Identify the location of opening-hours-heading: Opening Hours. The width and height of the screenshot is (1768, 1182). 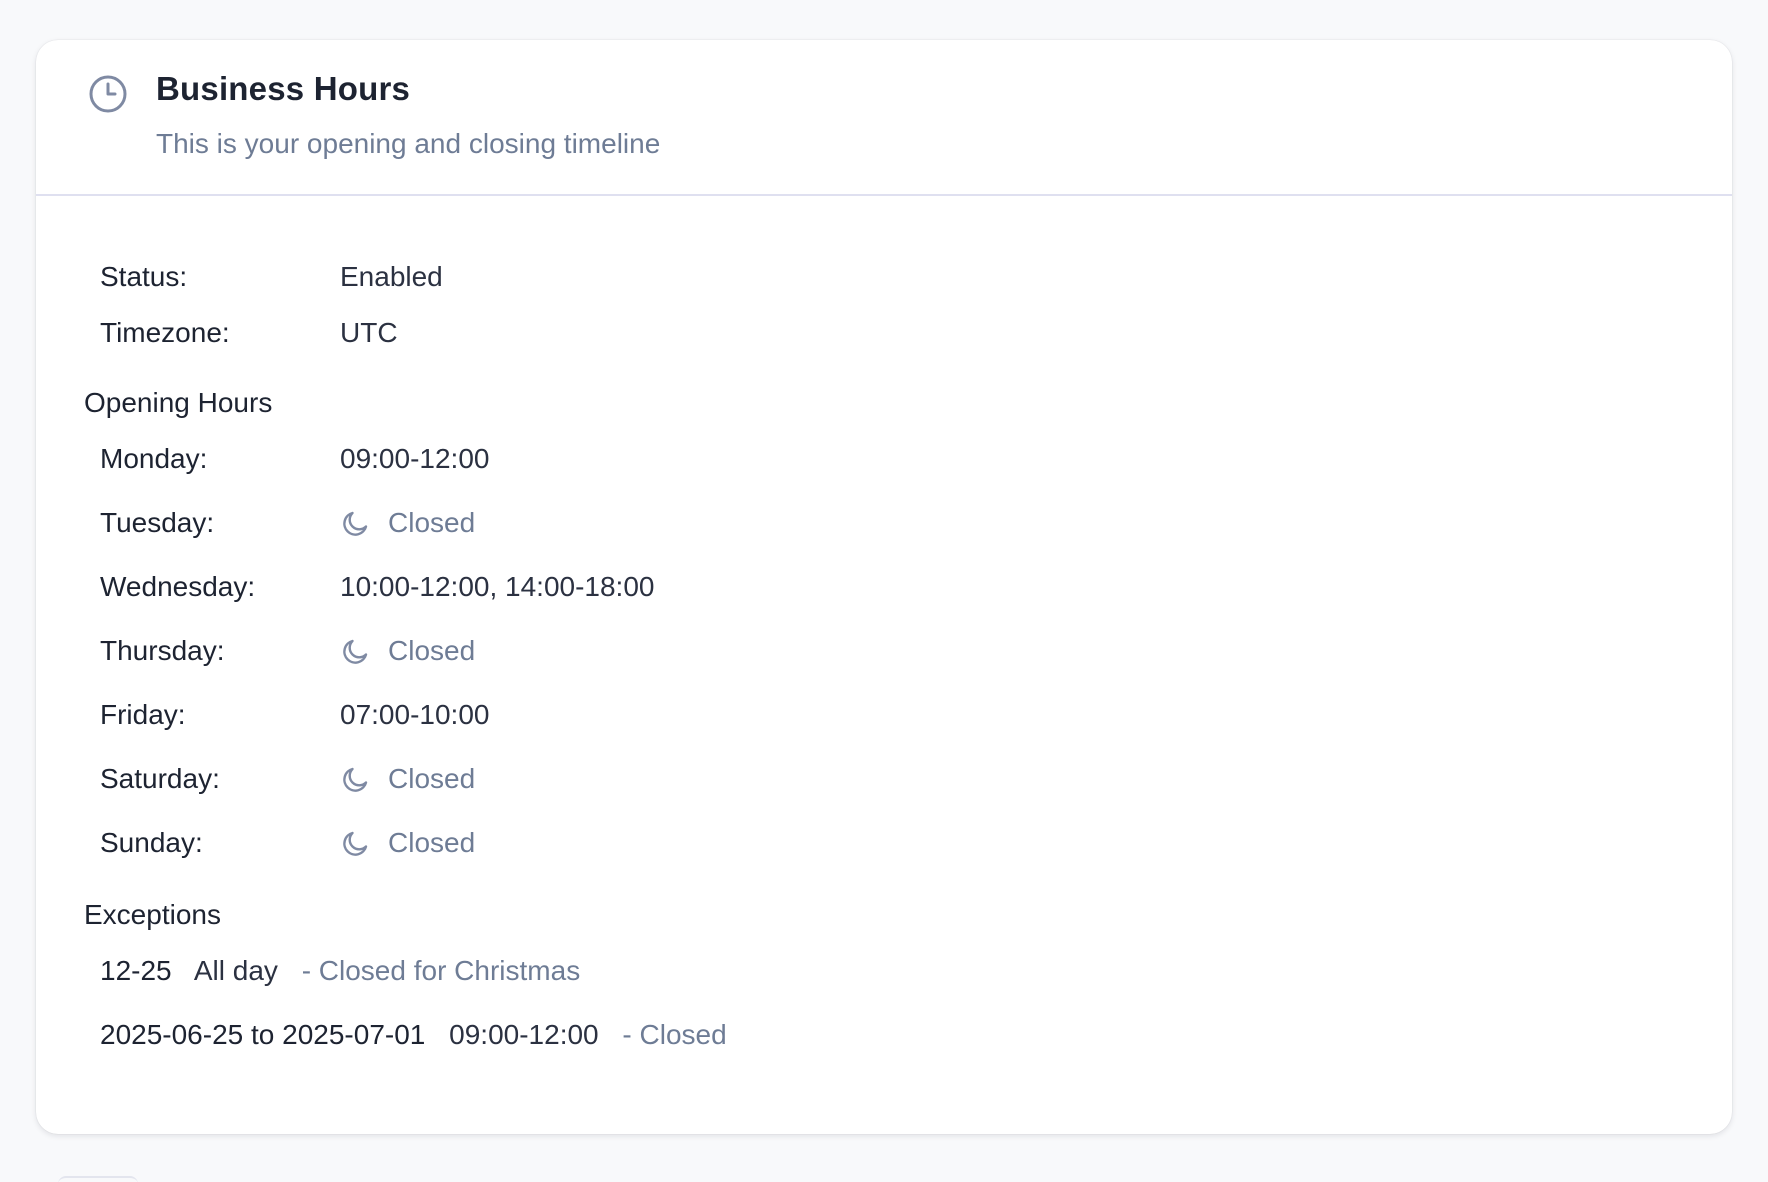
(884, 394).